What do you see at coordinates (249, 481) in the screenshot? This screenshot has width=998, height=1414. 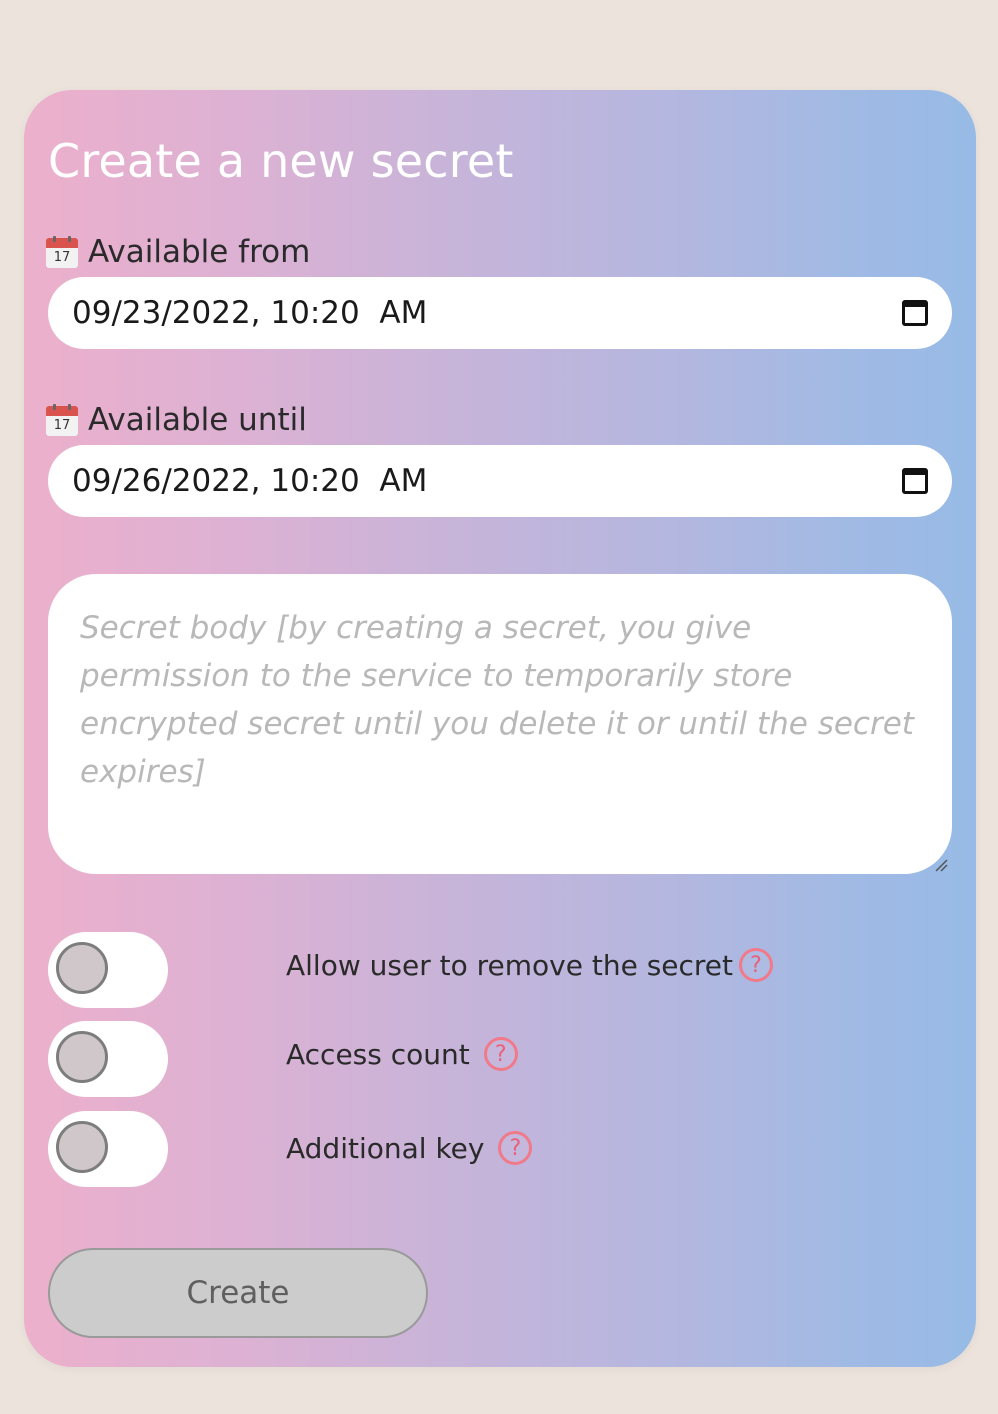 I see `available-until-value: 09/26/2022, 10:20 AM` at bounding box center [249, 481].